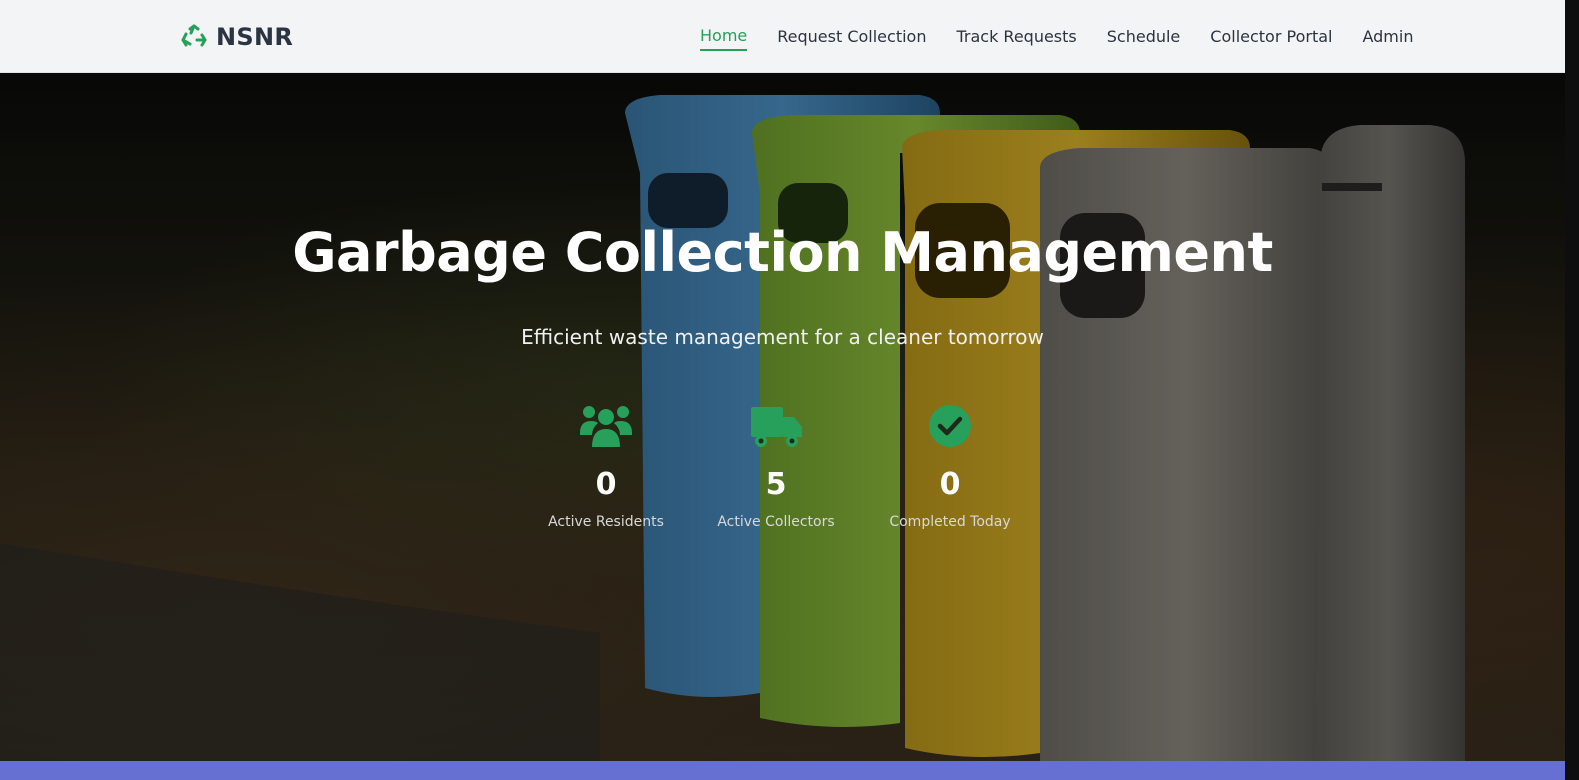  I want to click on users-icon, so click(606, 426).